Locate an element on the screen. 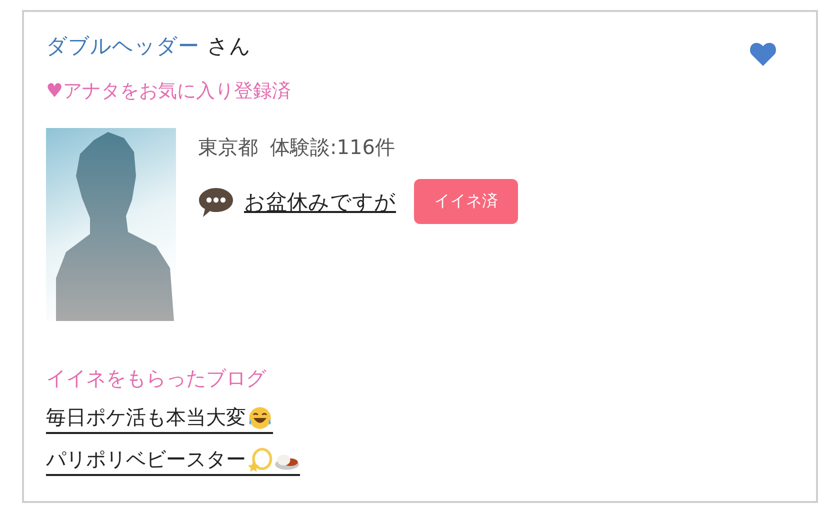  comment-link: お盆休みですが is located at coordinates (320, 202).